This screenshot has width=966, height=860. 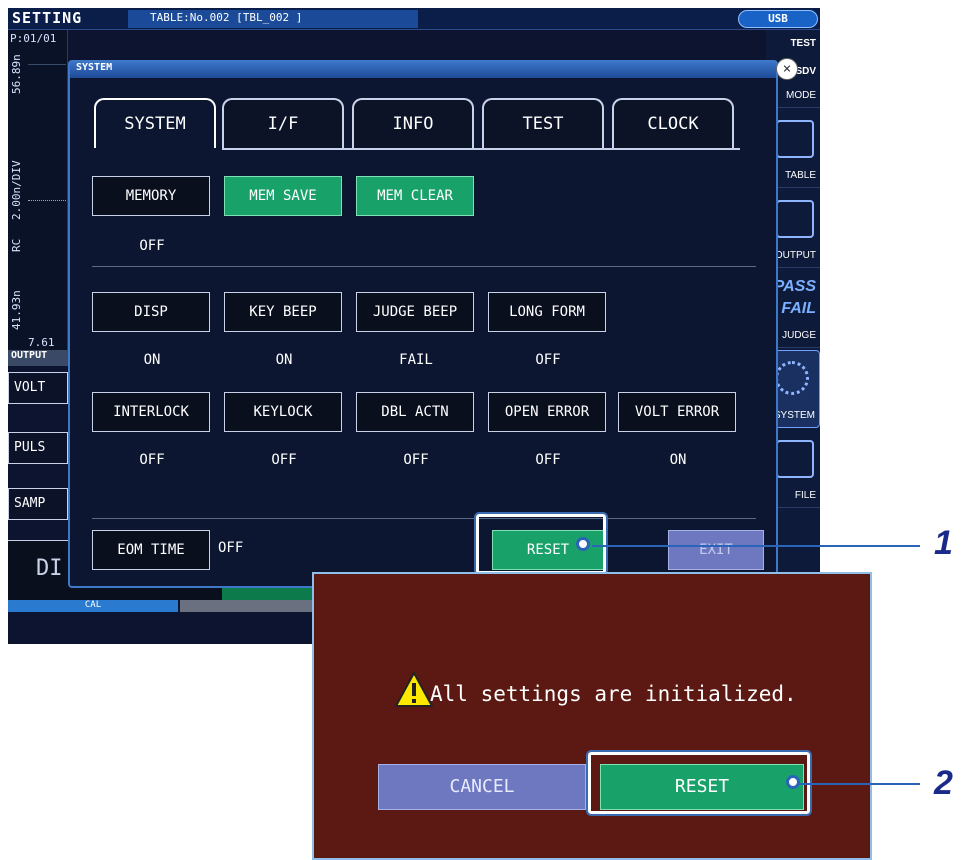 I want to click on judge-beep-value: FAIL, so click(x=416, y=360).